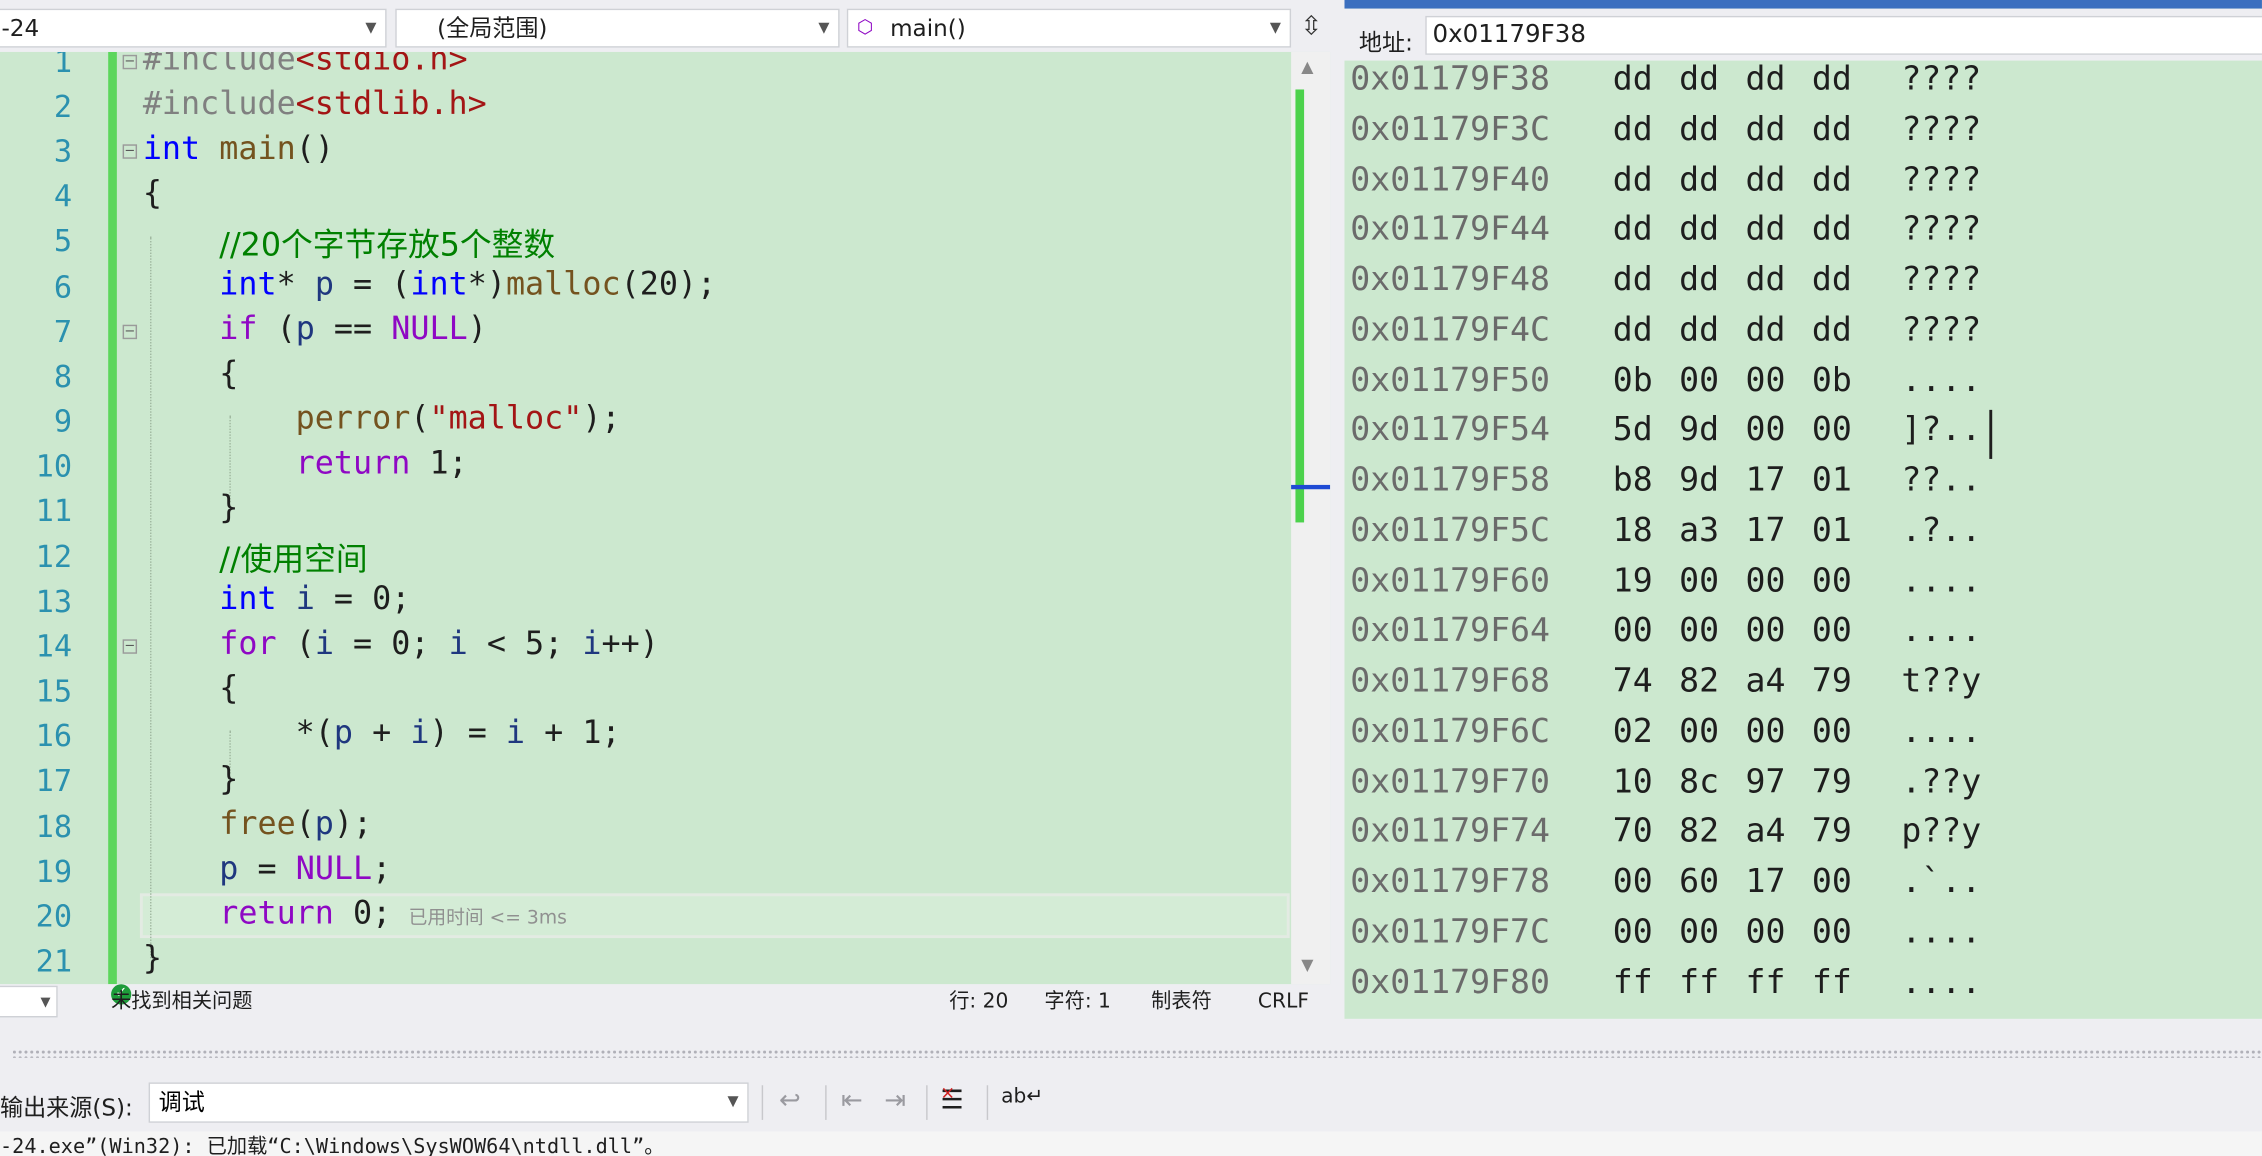 Image resolution: width=2262 pixels, height=1156 pixels. Describe the element at coordinates (1633, 431) in the screenshot. I see `memory-byte: 5d` at that location.